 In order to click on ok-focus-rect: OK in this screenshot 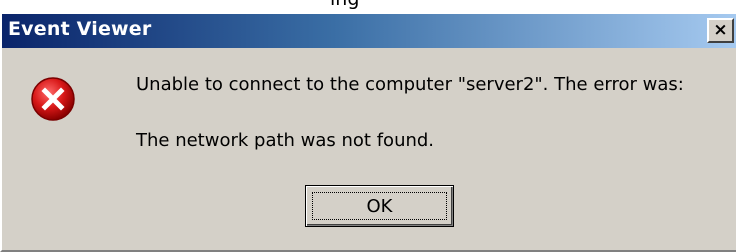, I will do `click(379, 206)`.